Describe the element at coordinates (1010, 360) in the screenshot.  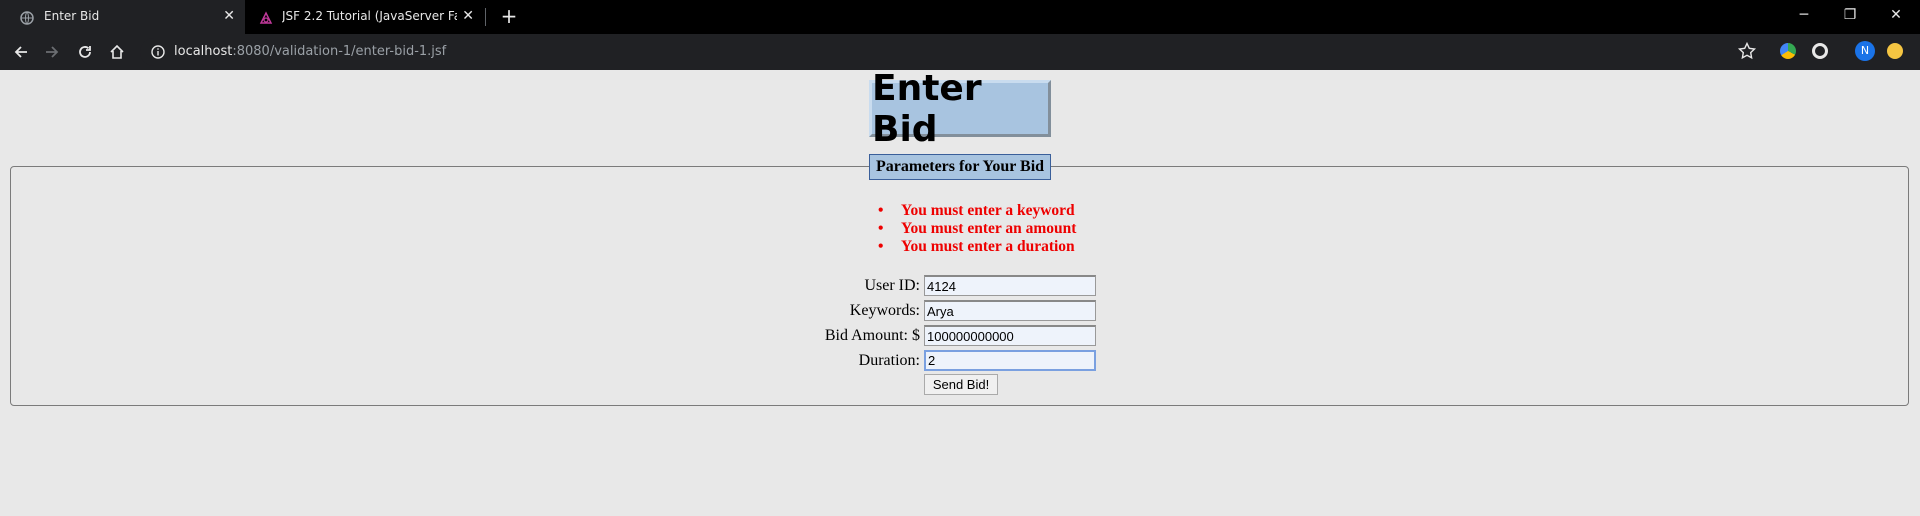
I see `duration-input` at that location.